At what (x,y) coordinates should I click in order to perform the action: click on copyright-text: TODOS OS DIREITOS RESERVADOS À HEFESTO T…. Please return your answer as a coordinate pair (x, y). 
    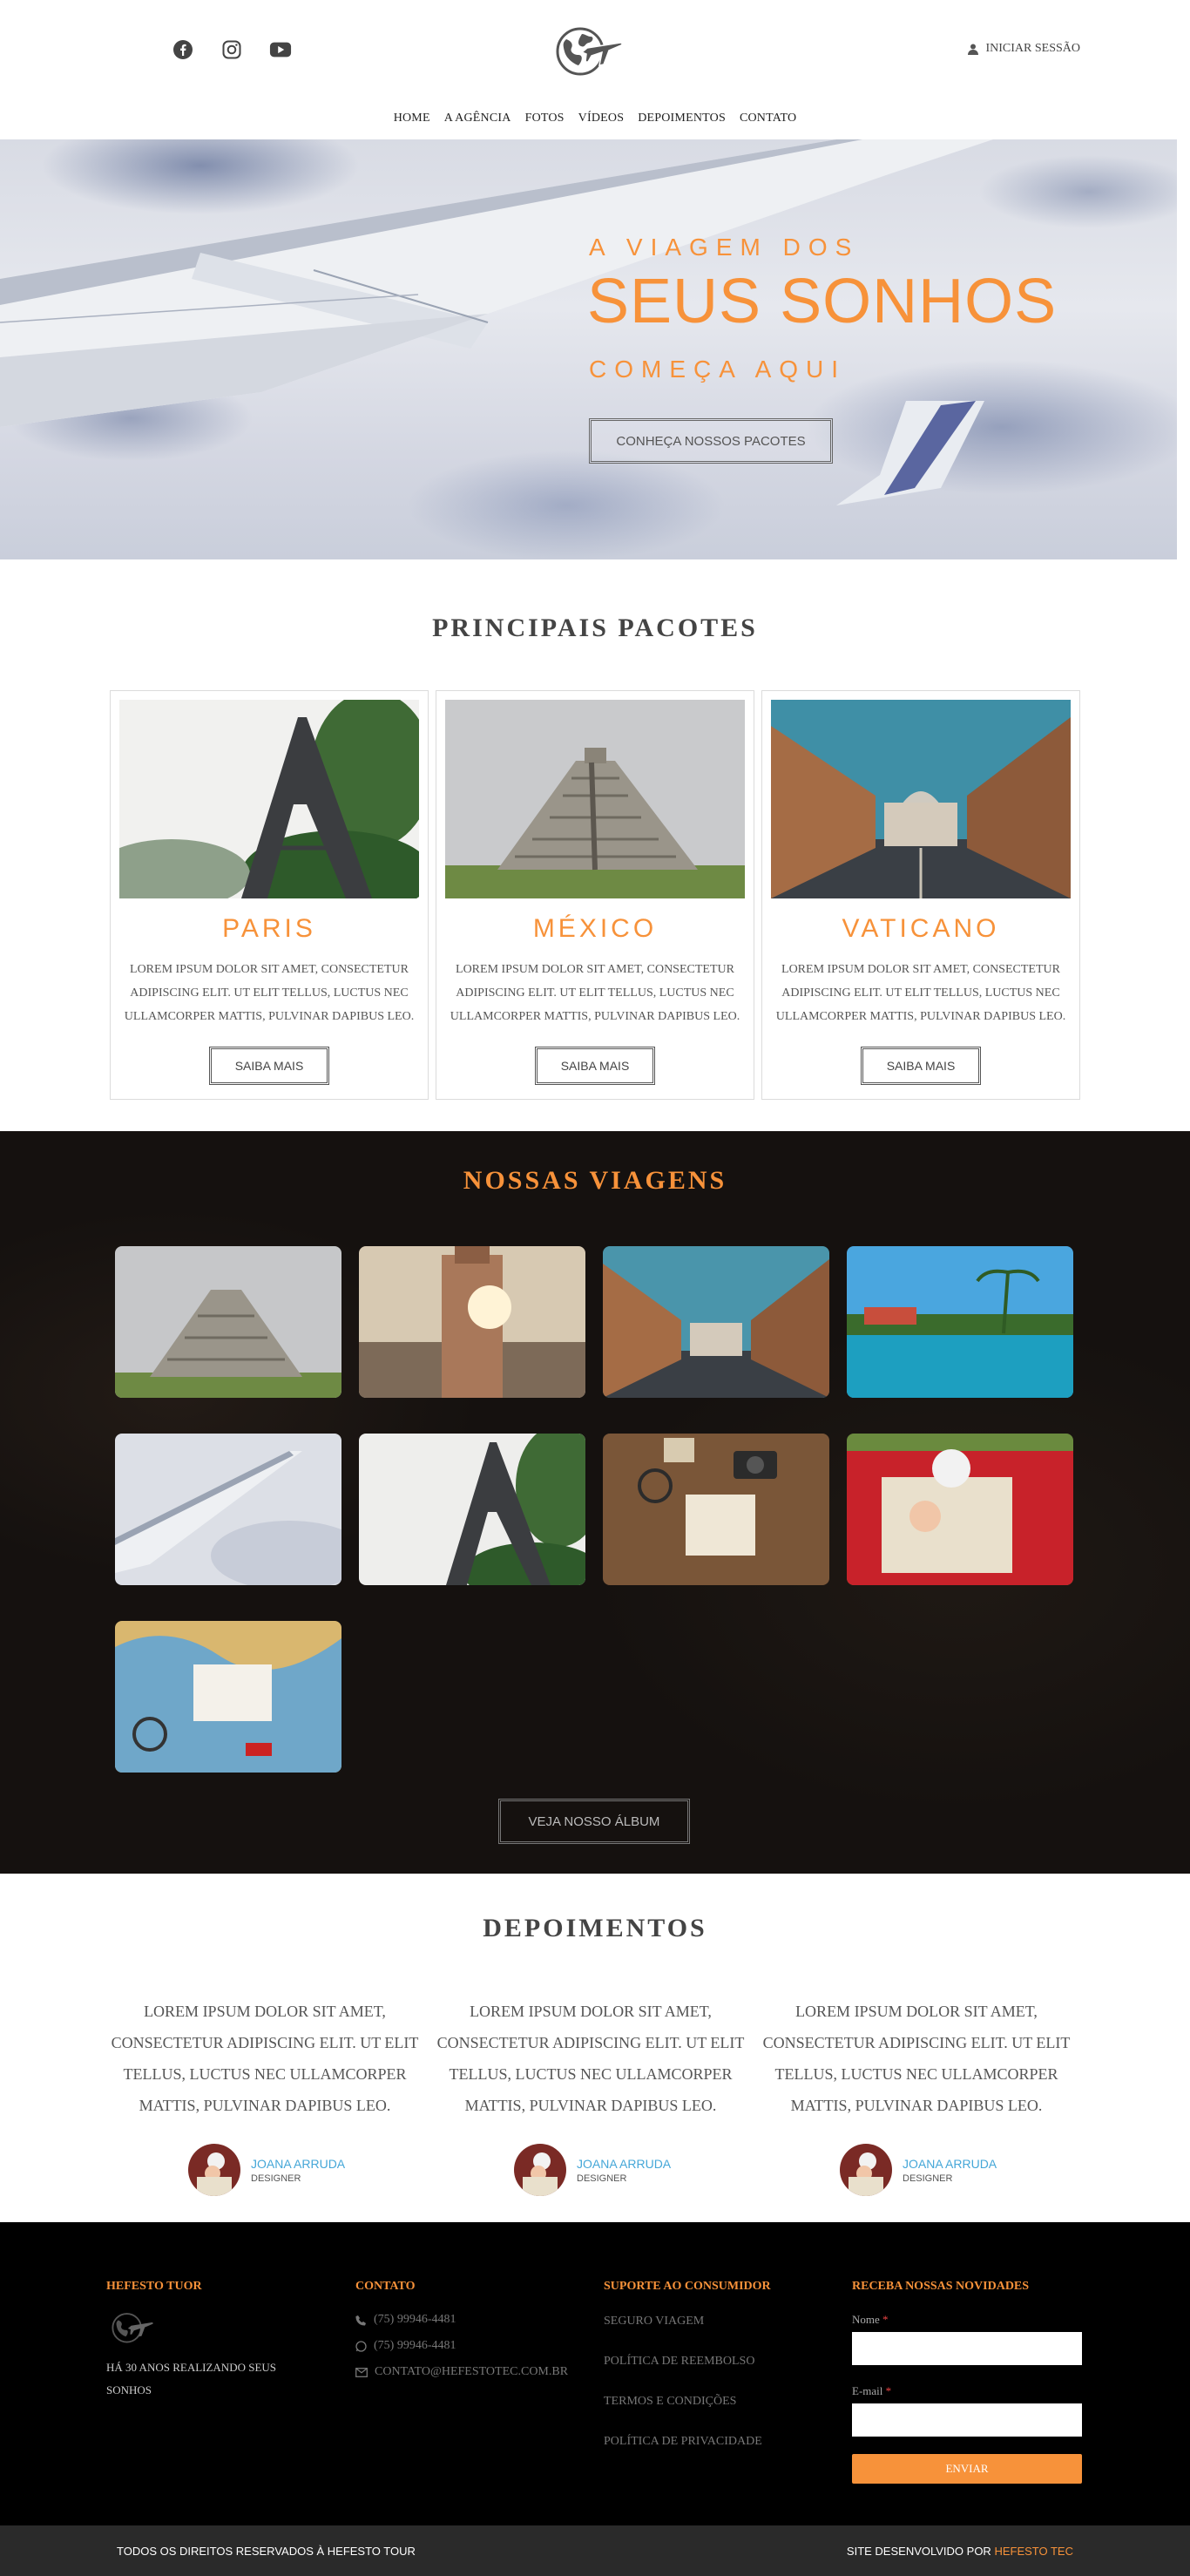
    Looking at the image, I should click on (266, 2551).